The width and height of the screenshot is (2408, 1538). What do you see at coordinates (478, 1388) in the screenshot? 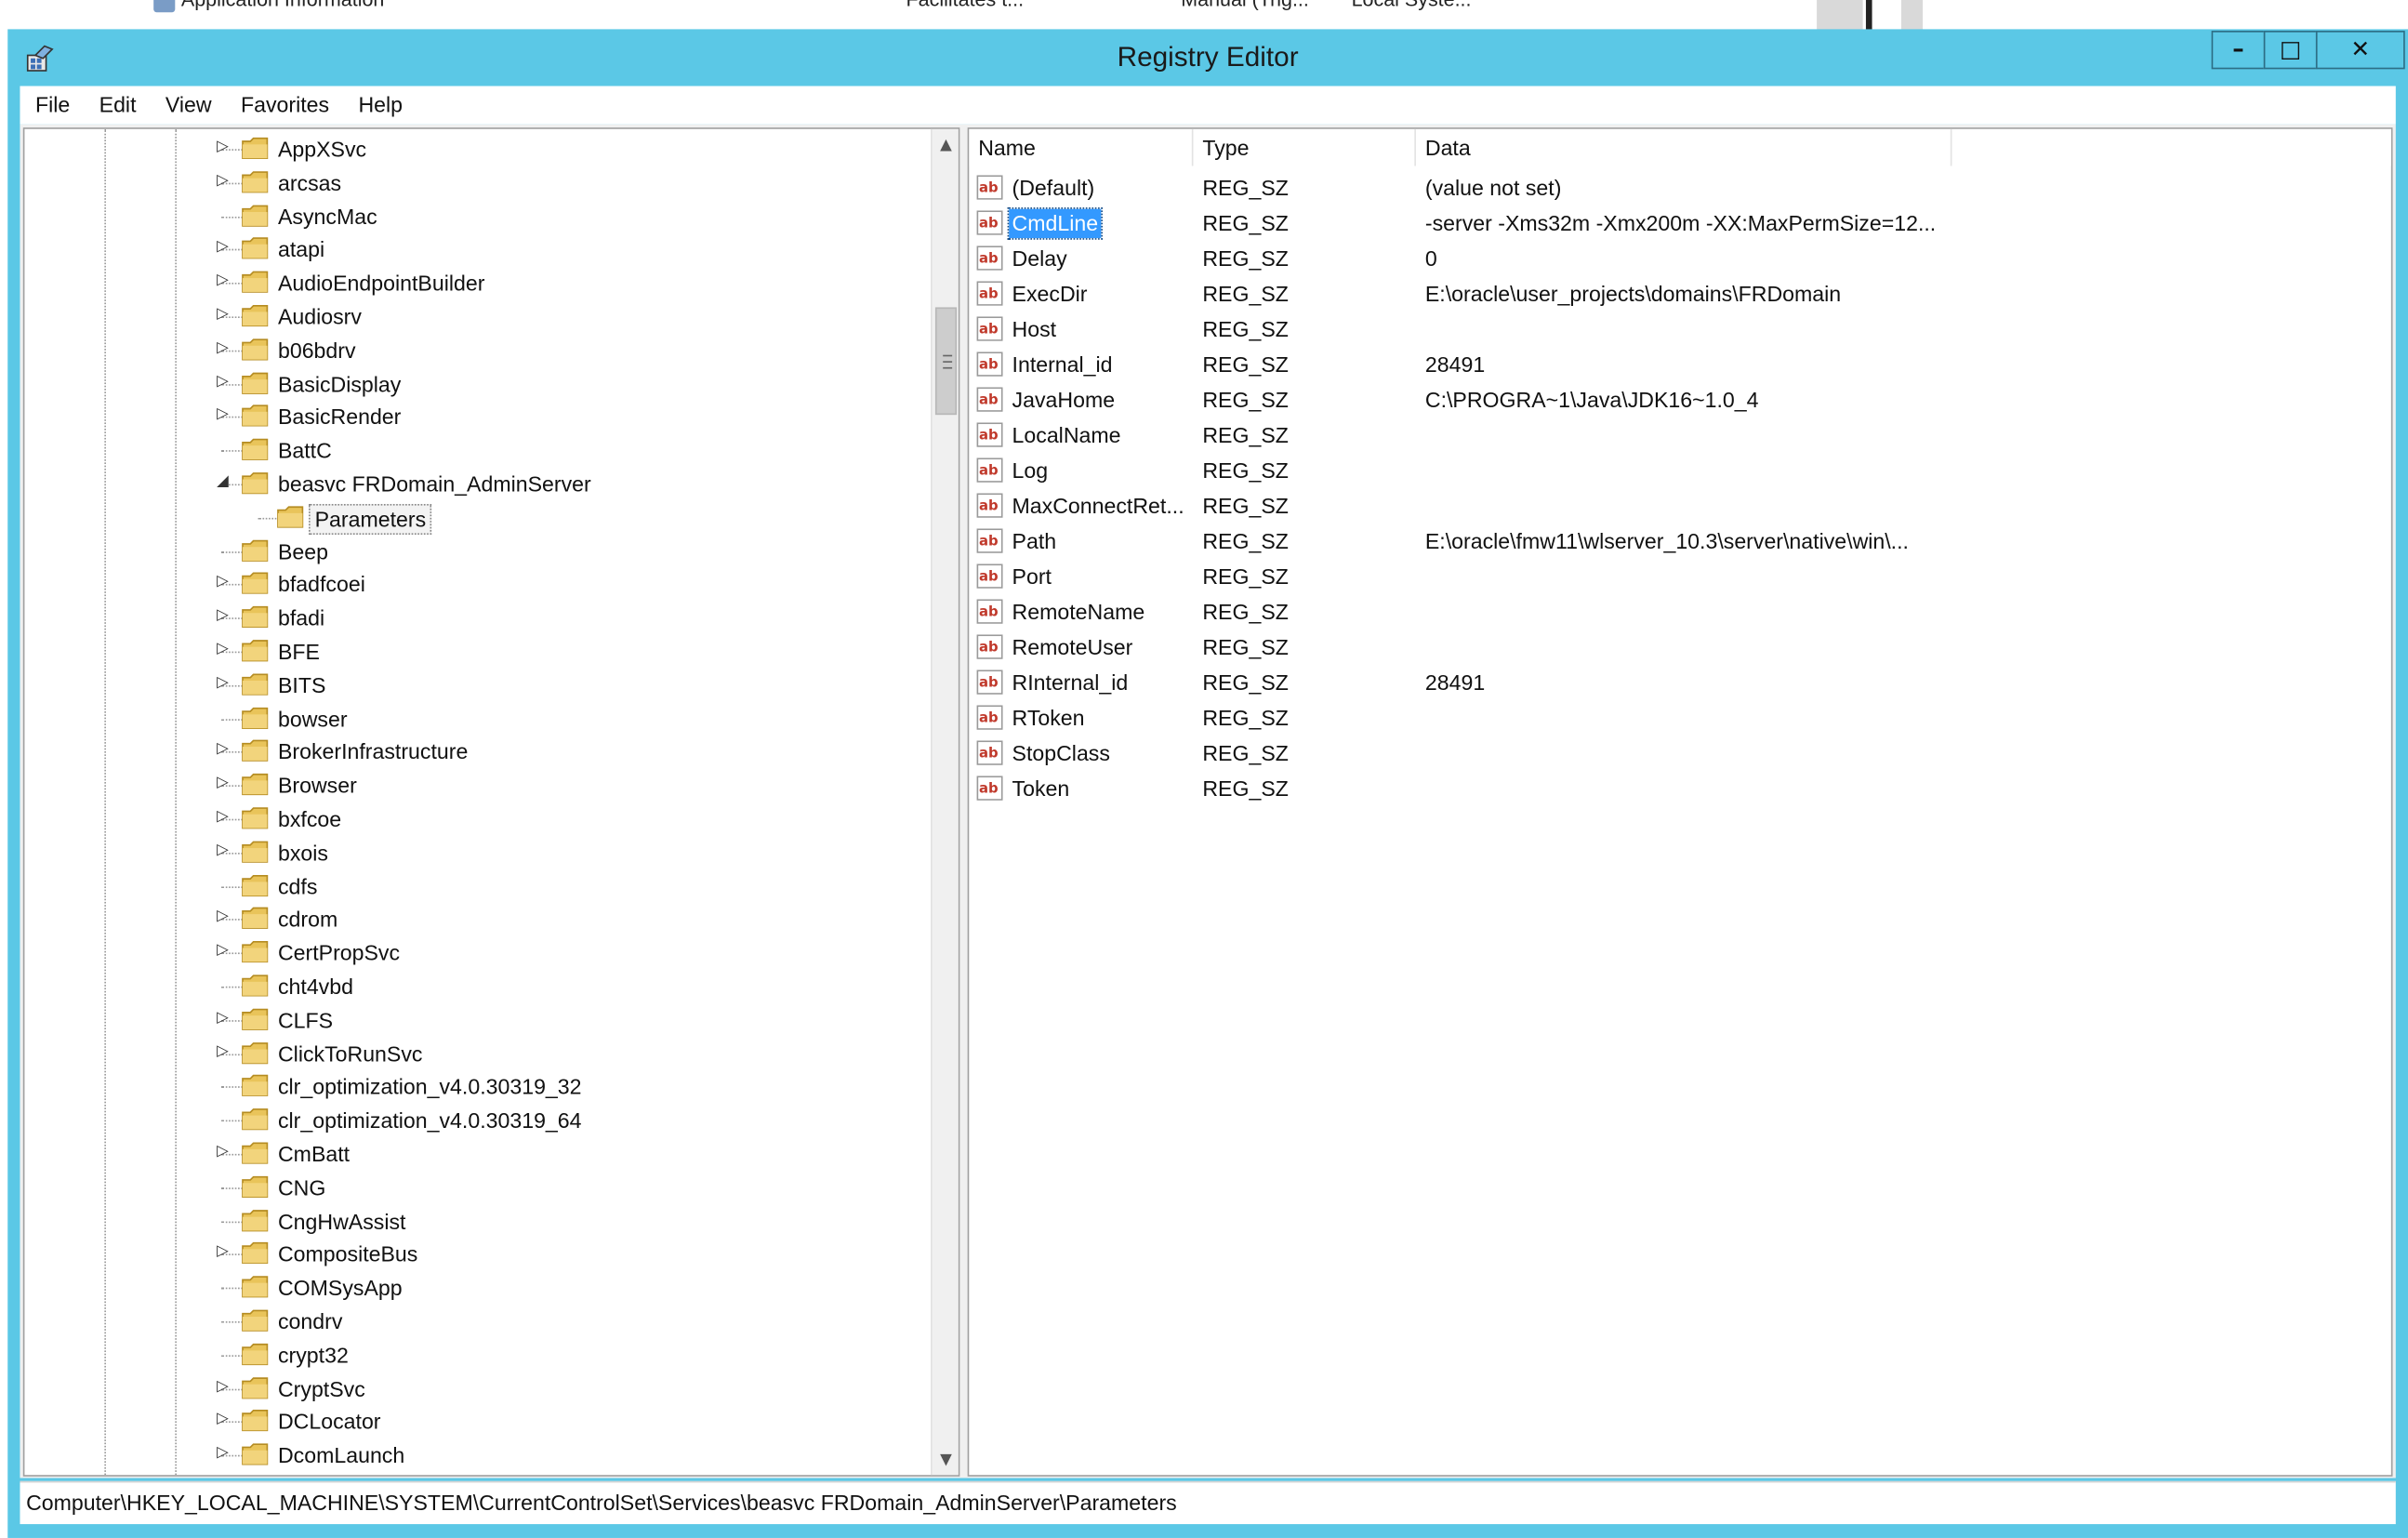
I see `tree-item: ▷ CryptSvc` at bounding box center [478, 1388].